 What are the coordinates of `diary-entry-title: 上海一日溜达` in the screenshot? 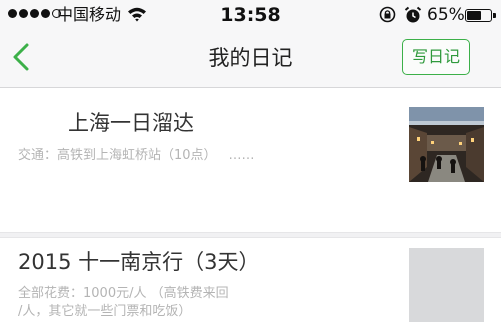 It's located at (131, 123).